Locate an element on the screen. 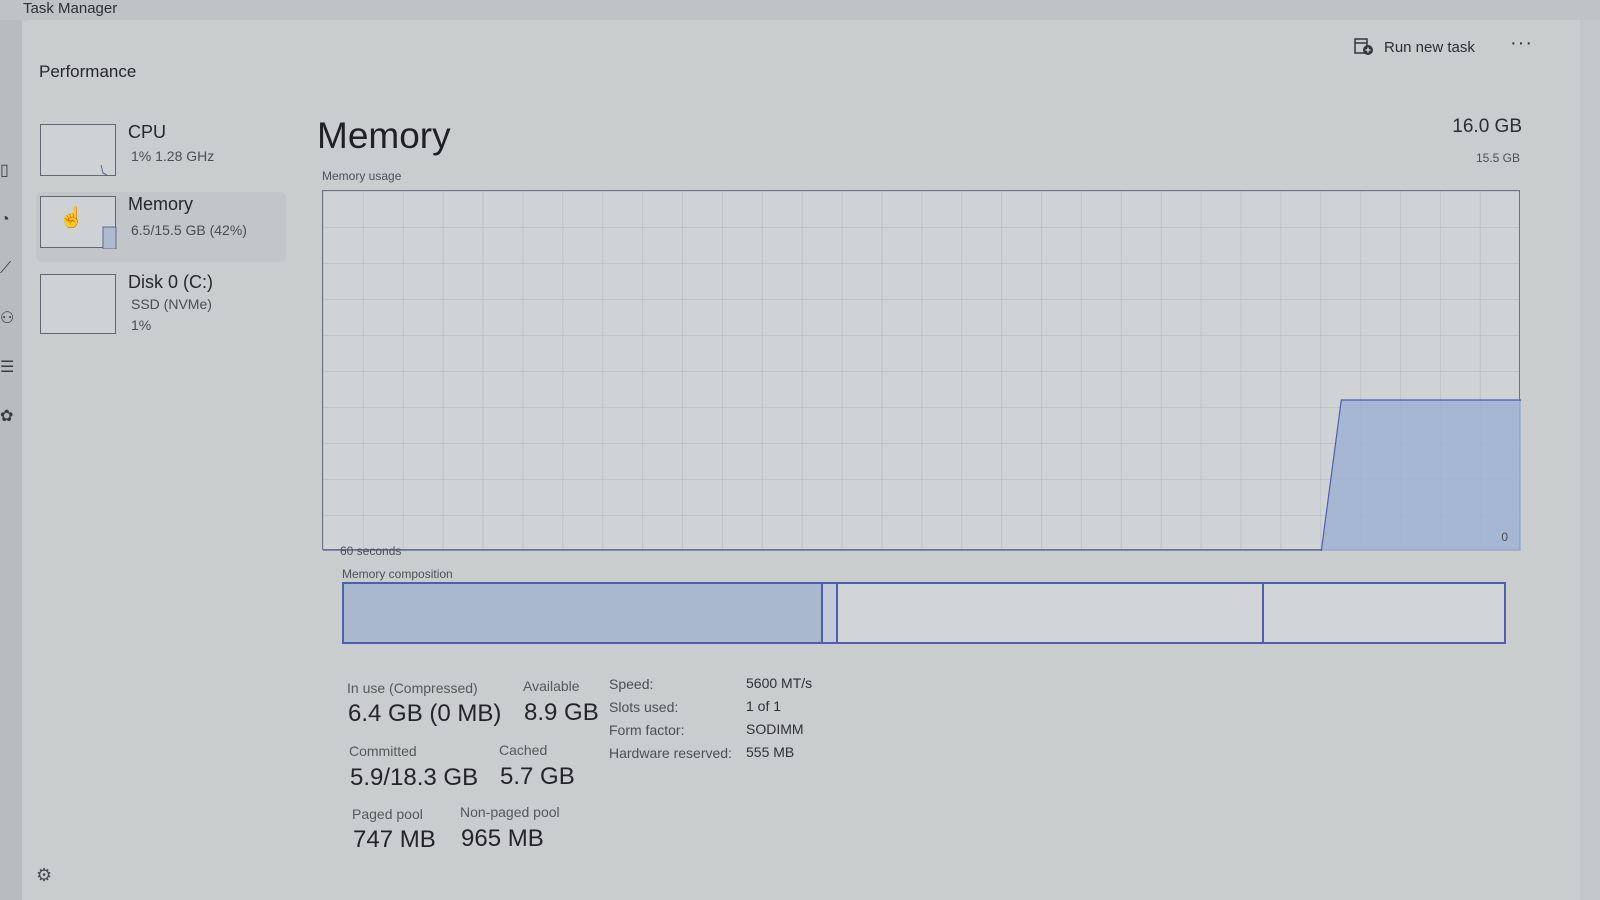 This screenshot has width=1600, height=900. more-options-button: ··· is located at coordinates (1521, 43).